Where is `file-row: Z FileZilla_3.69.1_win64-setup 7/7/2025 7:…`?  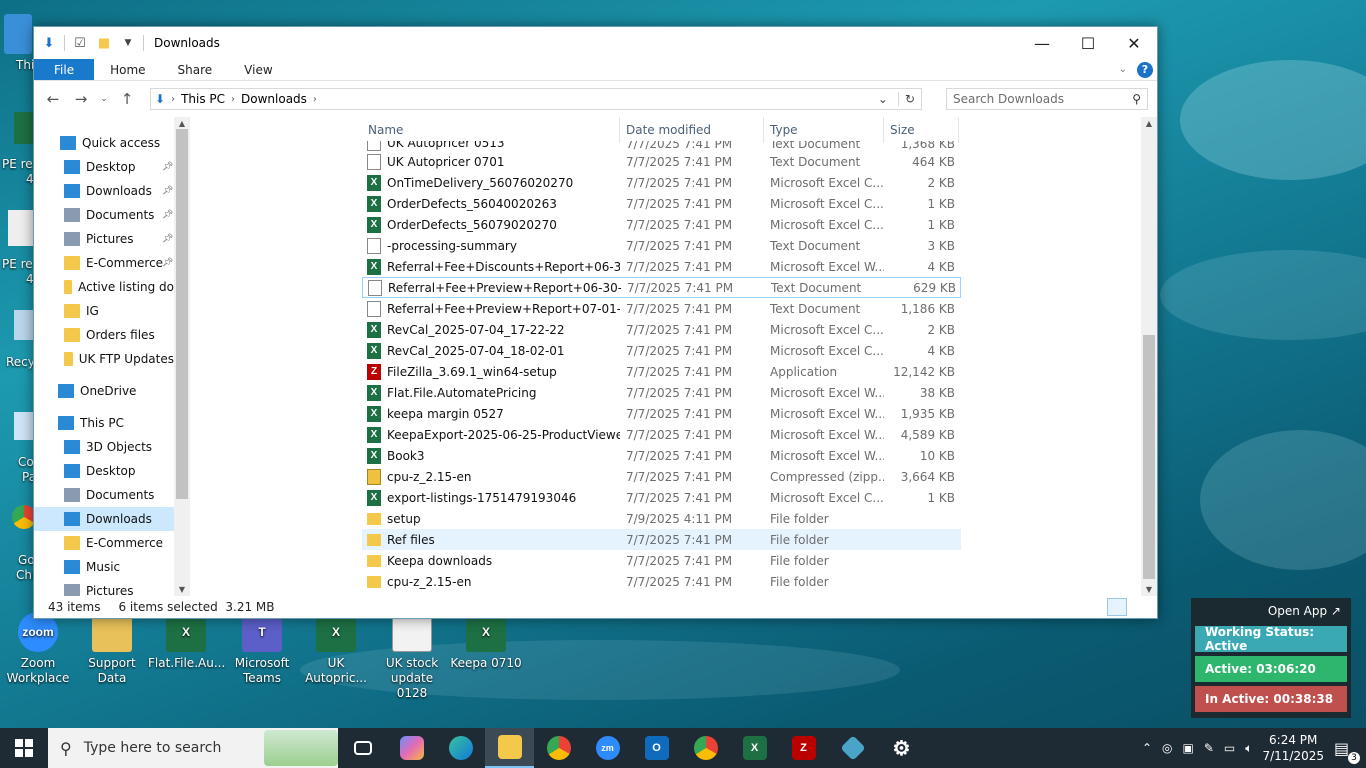 file-row: Z FileZilla_3.69.1_win64-setup 7/7/2025 7:… is located at coordinates (661, 371).